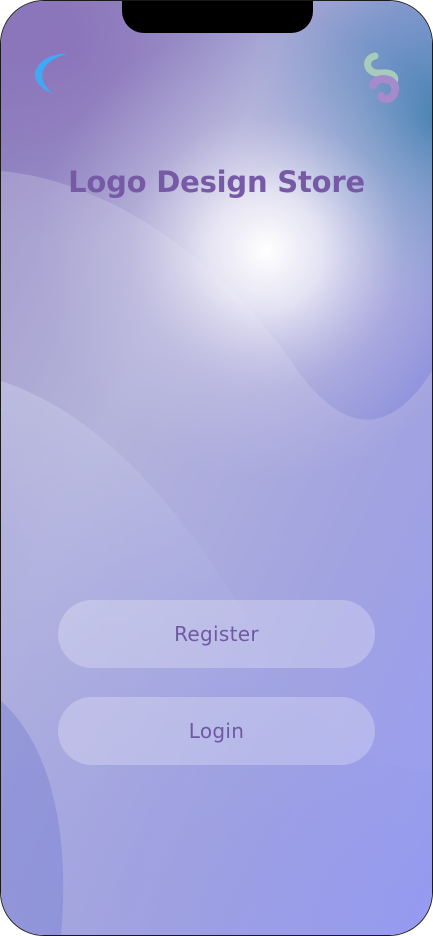 The image size is (433, 936). Describe the element at coordinates (383, 78) in the screenshot. I see `swirl-logo-icon` at that location.